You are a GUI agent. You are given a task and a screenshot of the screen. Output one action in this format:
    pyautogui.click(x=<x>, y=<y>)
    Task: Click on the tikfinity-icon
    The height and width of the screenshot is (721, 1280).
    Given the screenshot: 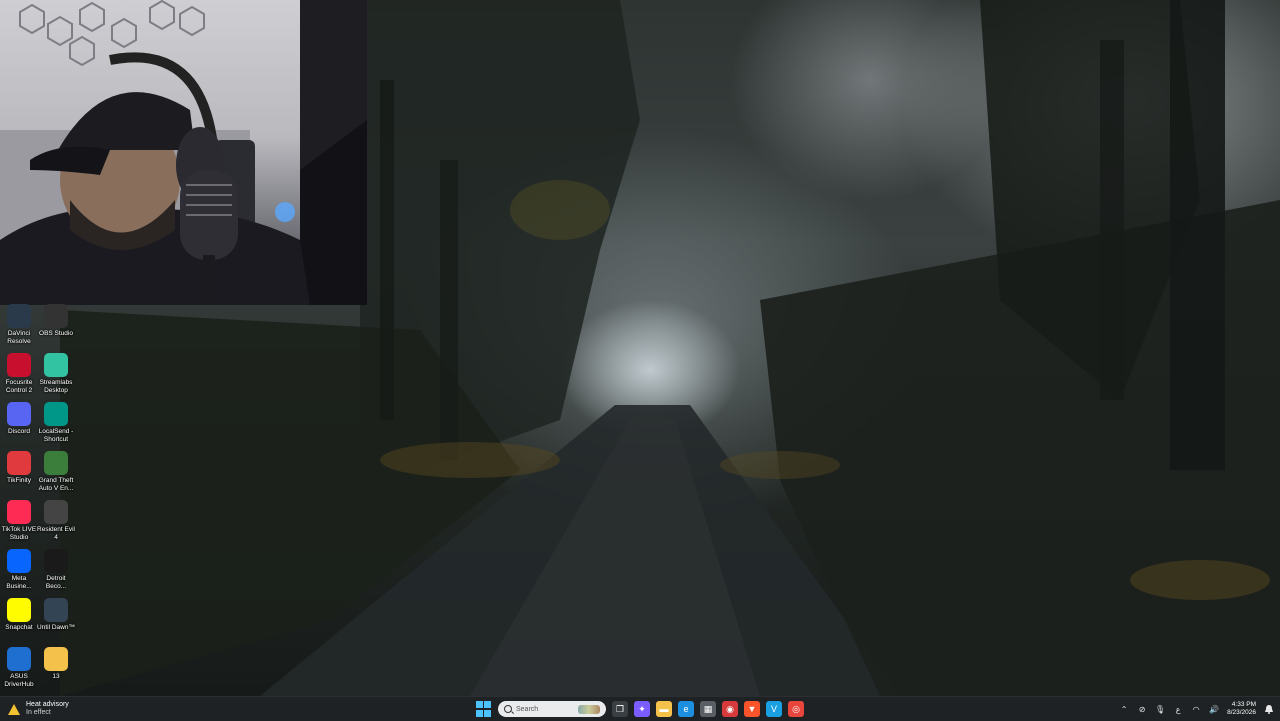 What is the action you would take?
    pyautogui.click(x=19, y=463)
    